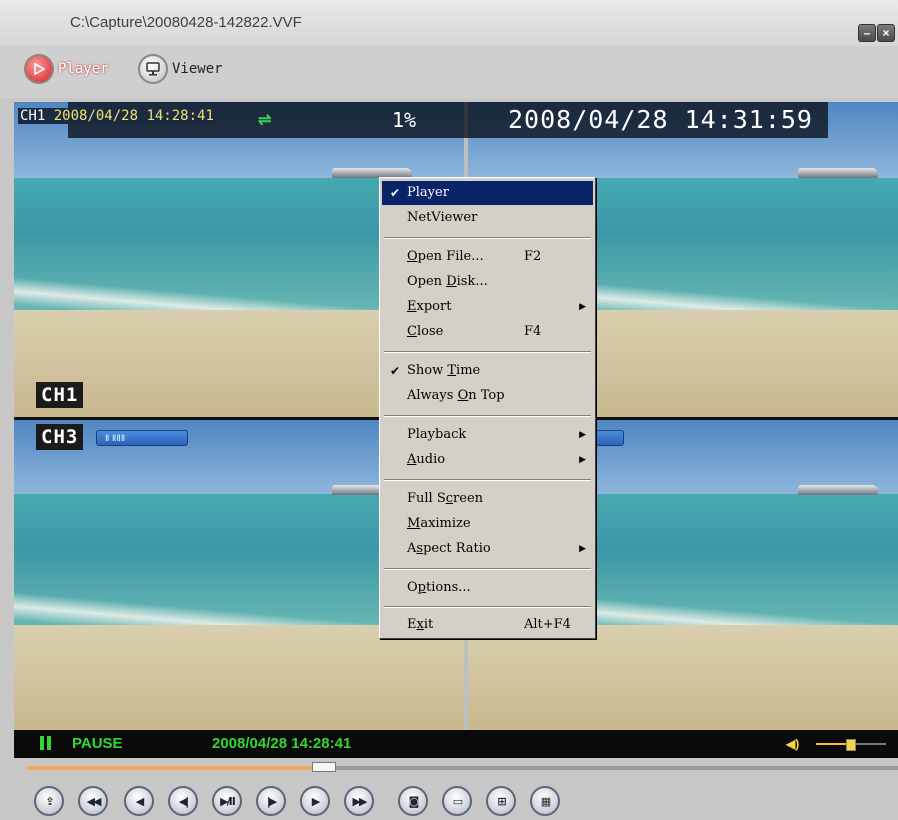 Image resolution: width=898 pixels, height=820 pixels. Describe the element at coordinates (456, 744) in the screenshot. I see `status-bar: PAUSE 2008/04/28 14:28:41 ◀)` at that location.